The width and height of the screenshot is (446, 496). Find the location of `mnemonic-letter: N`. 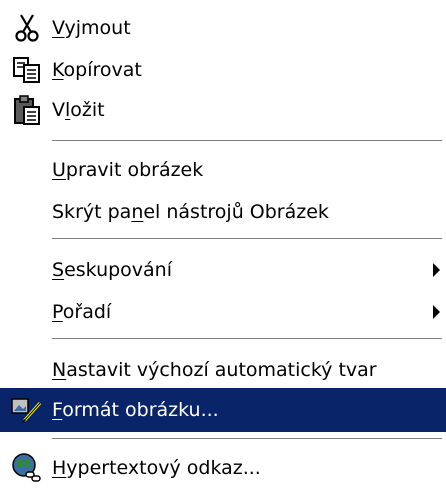

mnemonic-letter: N is located at coordinates (59, 370).